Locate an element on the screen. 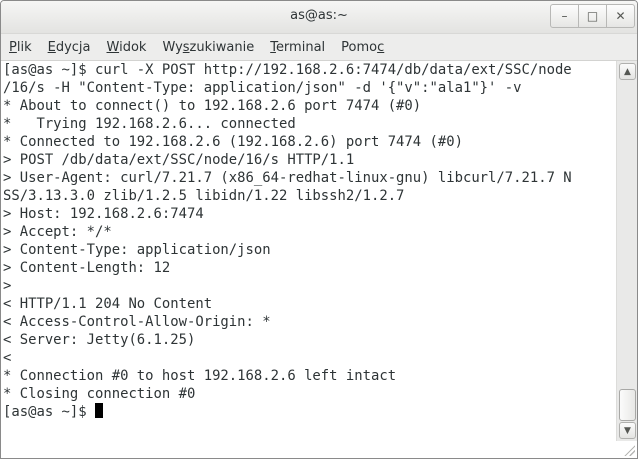 This screenshot has width=638, height=459. window-title: as@as:~ is located at coordinates (319, 15).